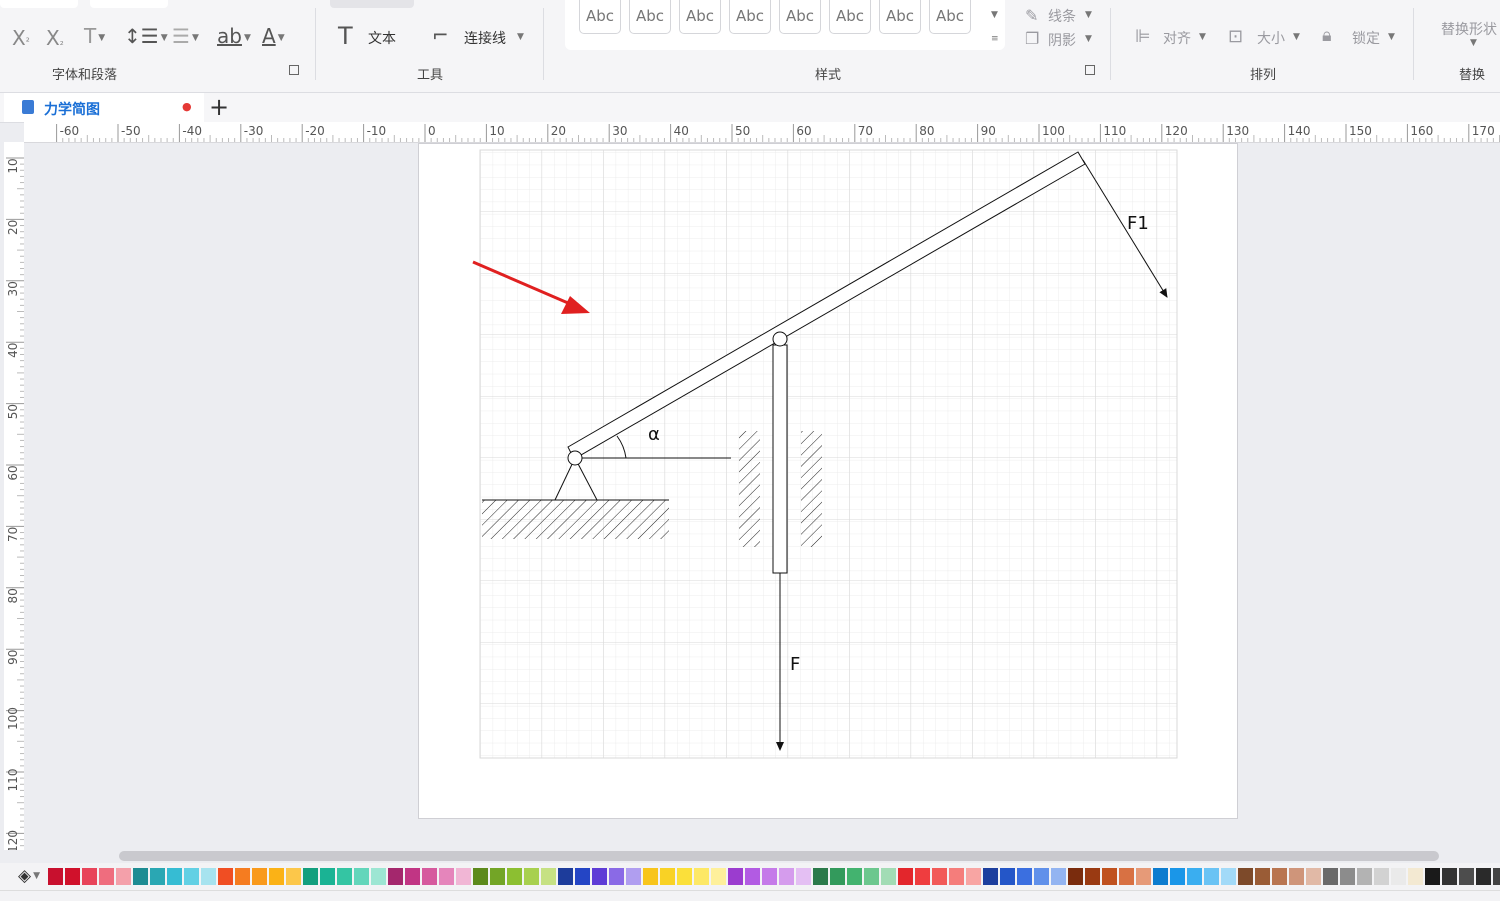 The image size is (1500, 901). Describe the element at coordinates (654, 434) in the screenshot. I see `angle-label: α` at that location.